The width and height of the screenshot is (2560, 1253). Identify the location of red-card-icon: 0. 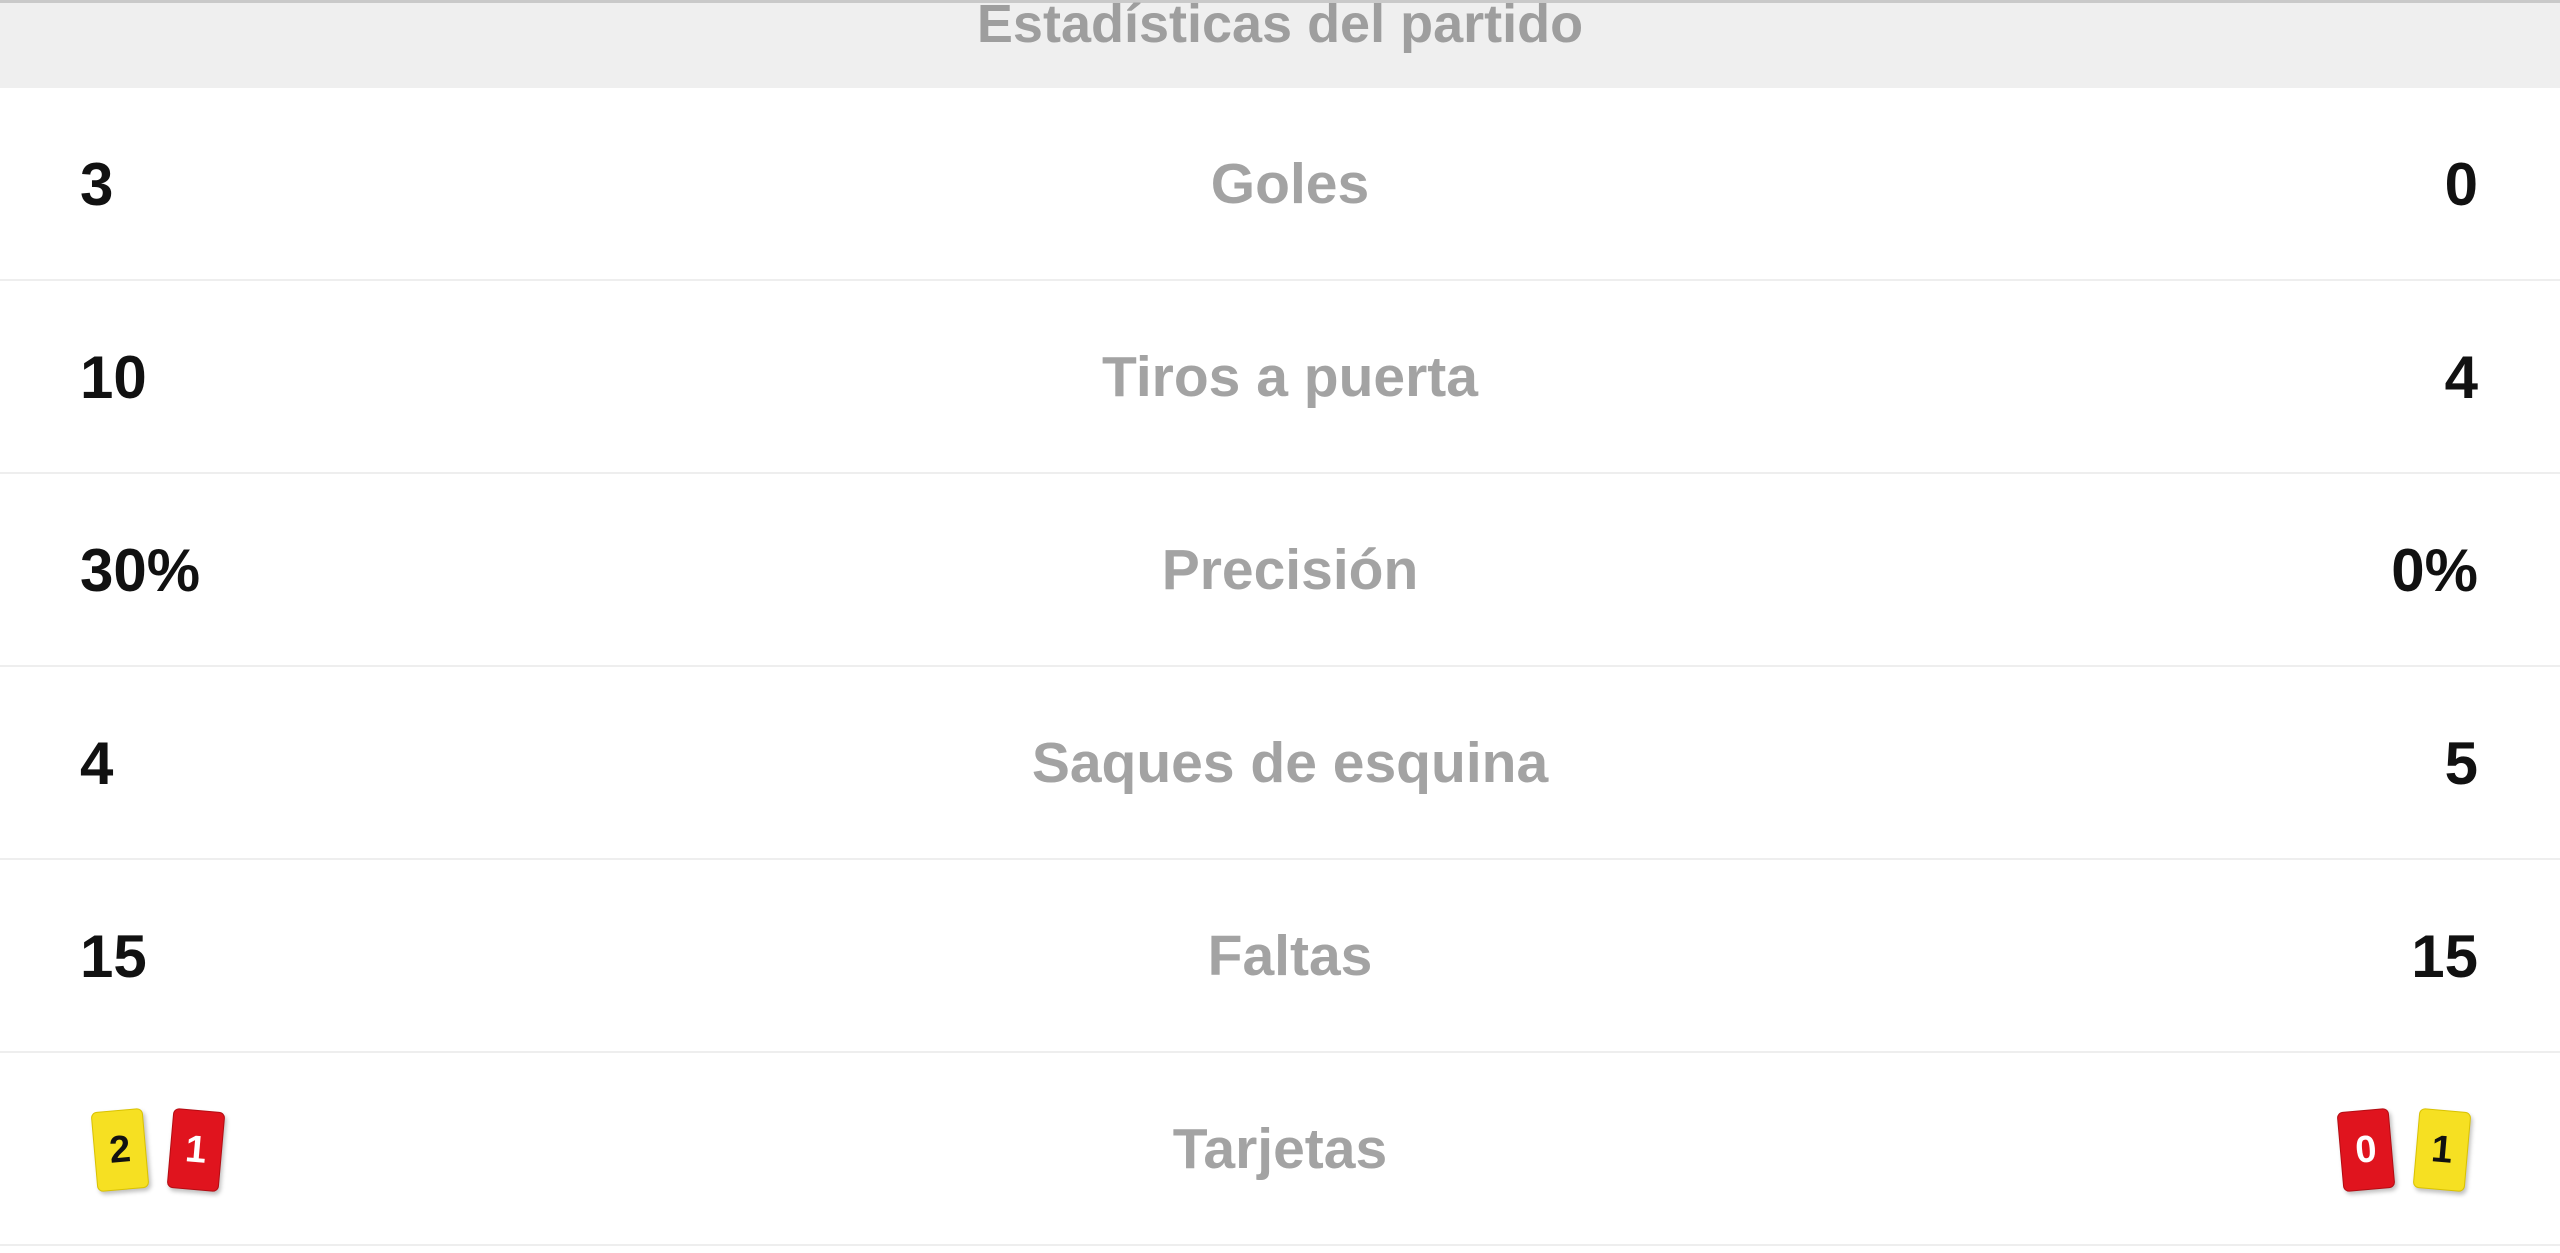
(2366, 1149).